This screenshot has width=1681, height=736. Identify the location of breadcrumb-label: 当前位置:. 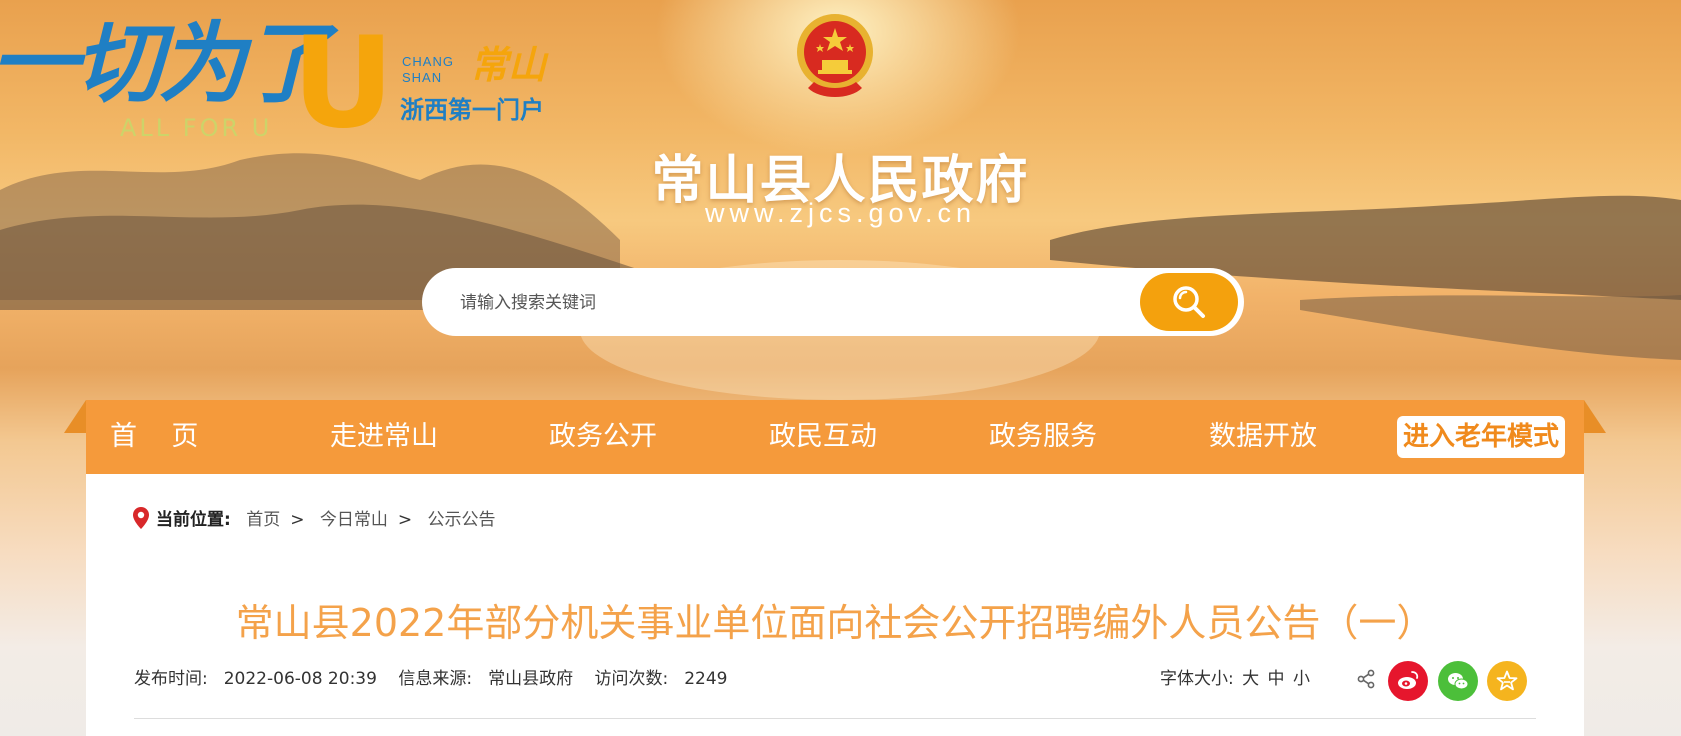
(193, 520).